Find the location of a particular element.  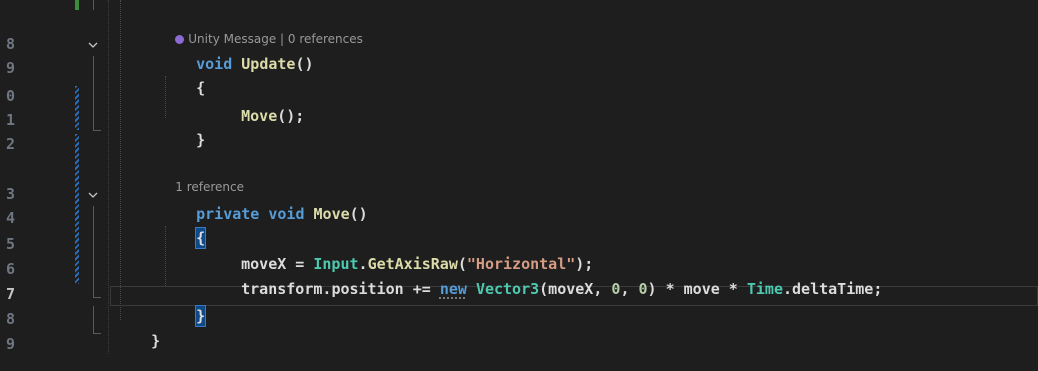

code-line: Move(); is located at coordinates (254, 116).